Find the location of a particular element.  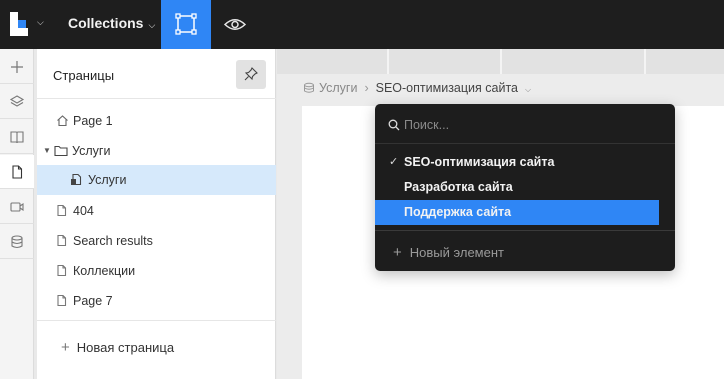

layers-button is located at coordinates (17, 102).